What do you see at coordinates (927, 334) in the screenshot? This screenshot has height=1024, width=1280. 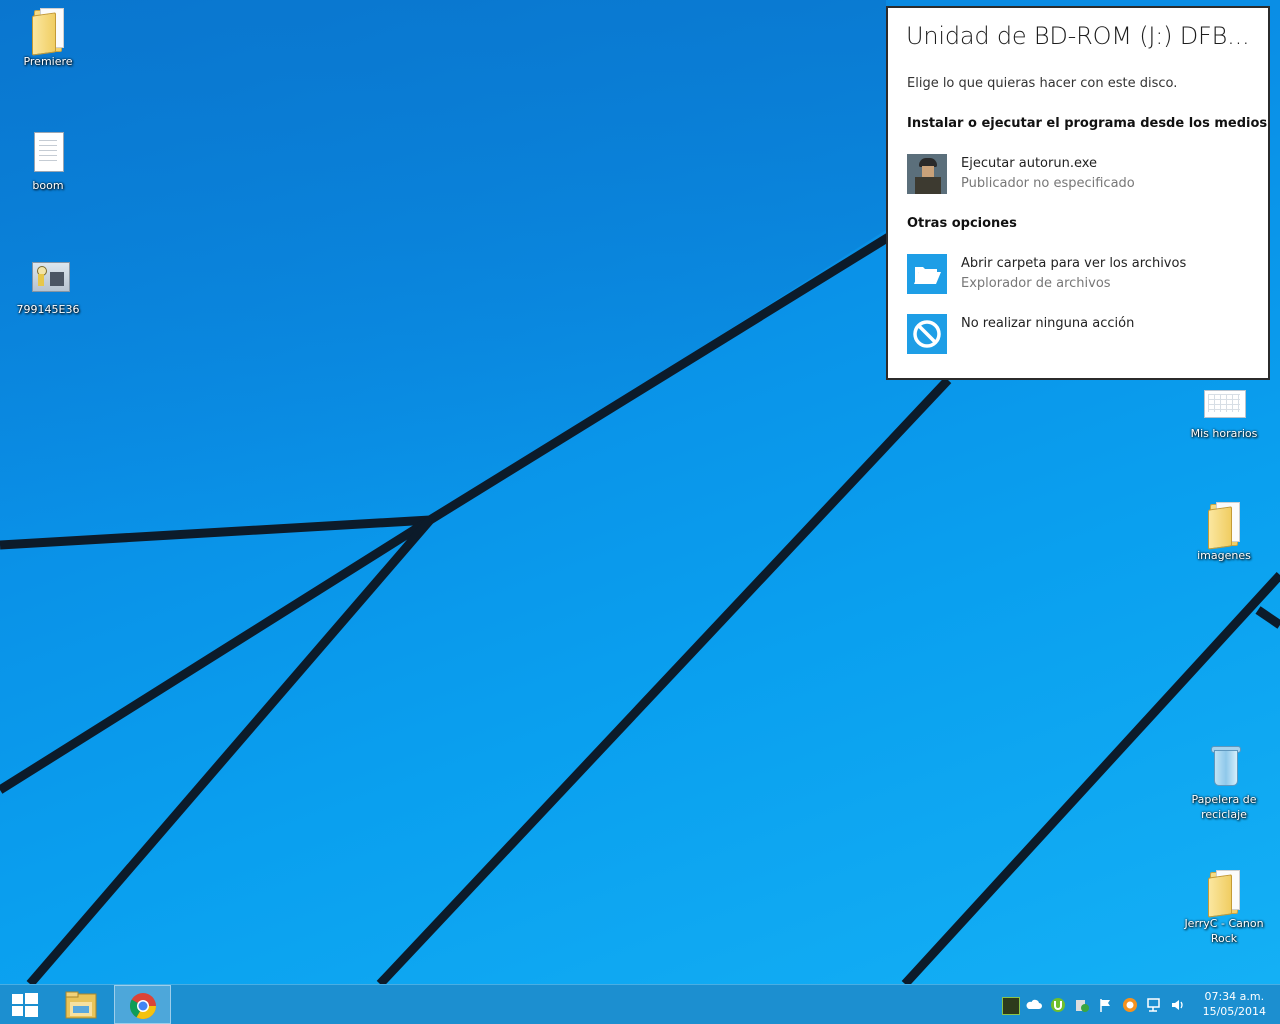 I see `no-action-icon` at bounding box center [927, 334].